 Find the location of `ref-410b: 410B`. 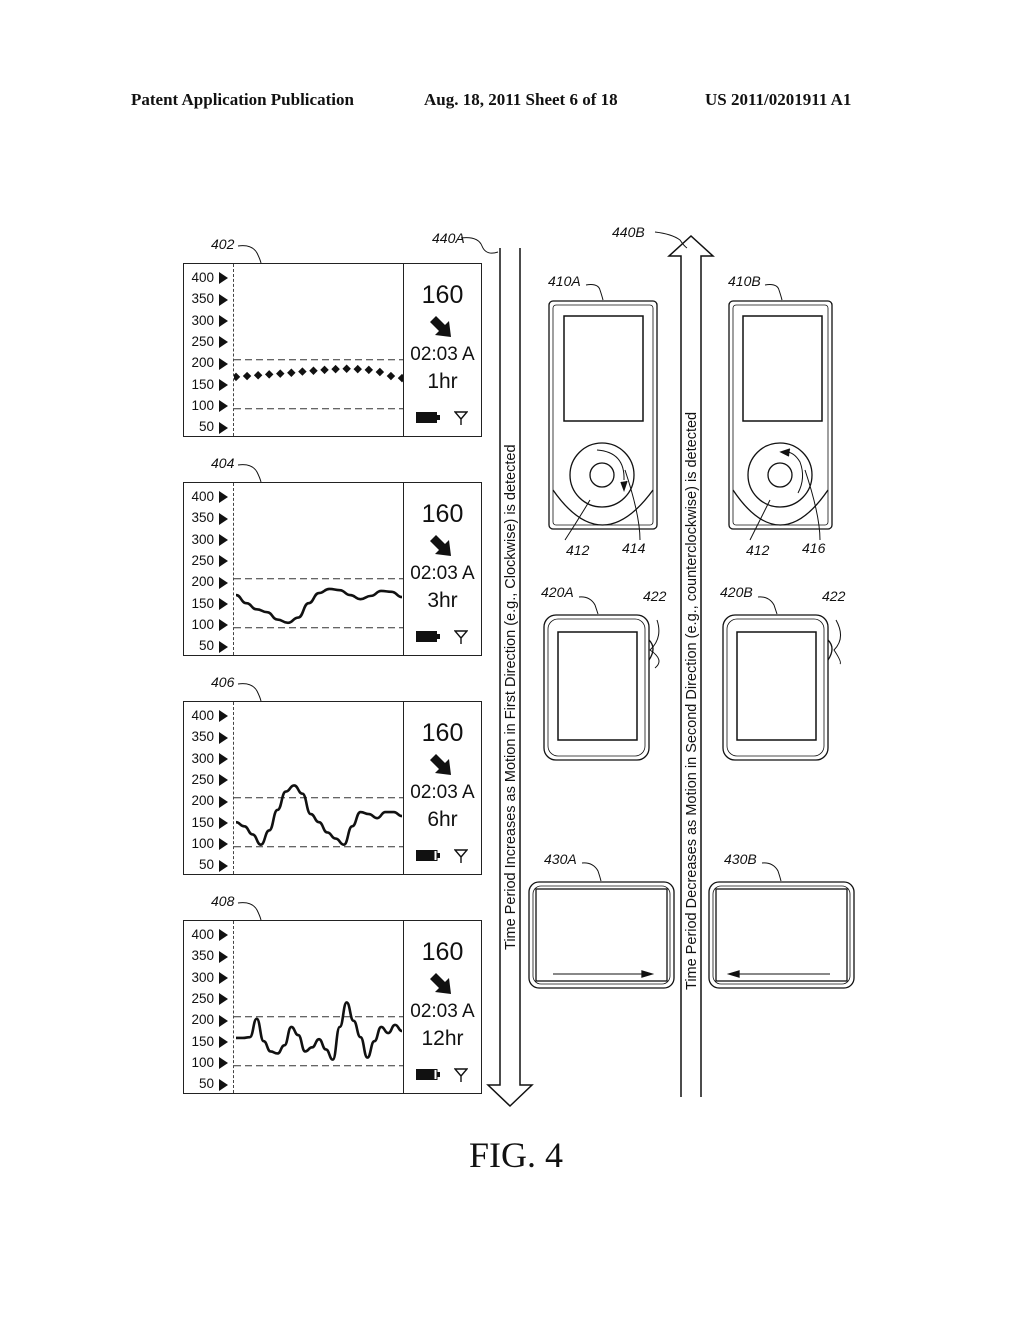

ref-410b: 410B is located at coordinates (744, 281).